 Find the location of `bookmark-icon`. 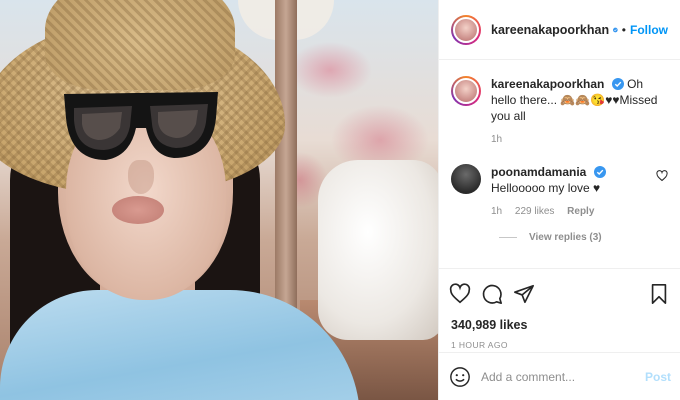

bookmark-icon is located at coordinates (659, 294).